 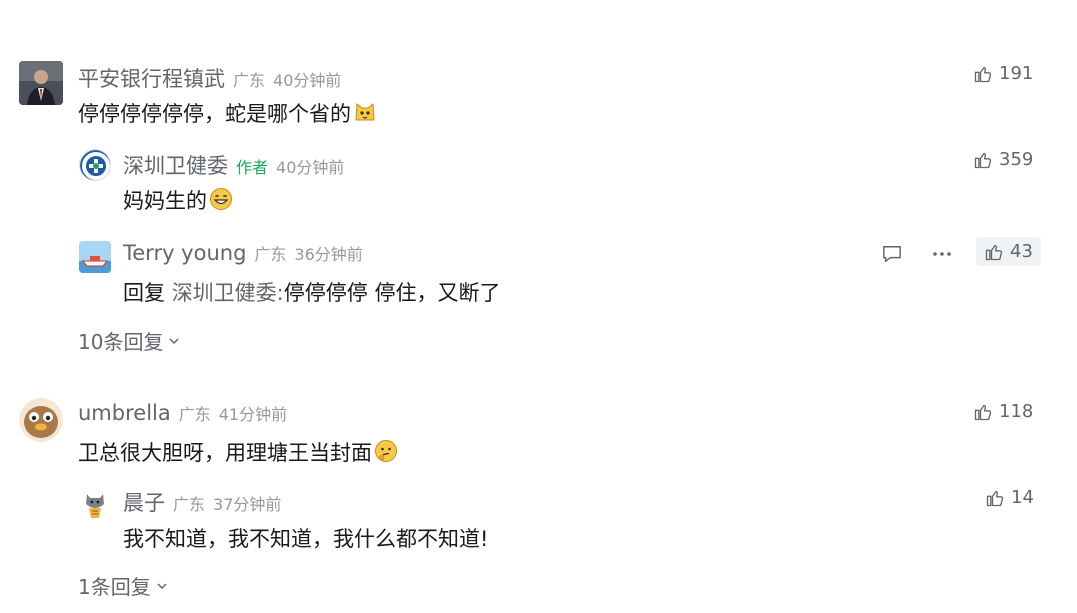 What do you see at coordinates (247, 504) in the screenshot?
I see `timestamp: 37分钟前` at bounding box center [247, 504].